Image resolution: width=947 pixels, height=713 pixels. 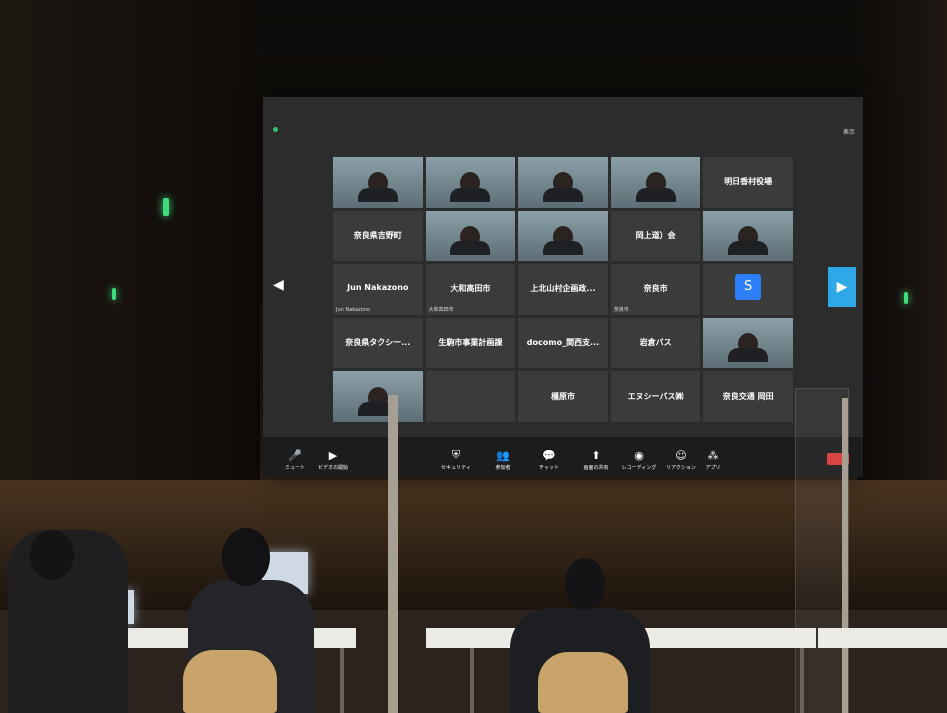 I want to click on participant-tile: 奈良交通 岡田, so click(x=748, y=396).